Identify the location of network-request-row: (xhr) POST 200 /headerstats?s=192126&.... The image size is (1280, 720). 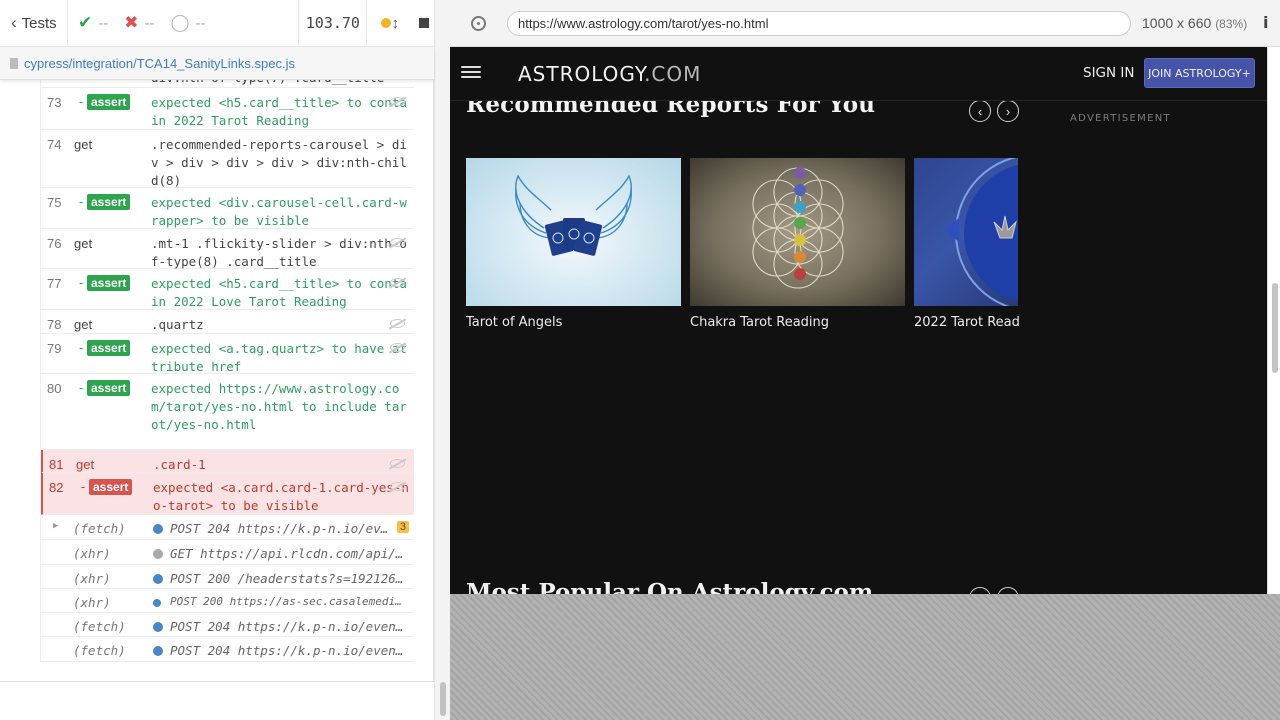
(227, 577).